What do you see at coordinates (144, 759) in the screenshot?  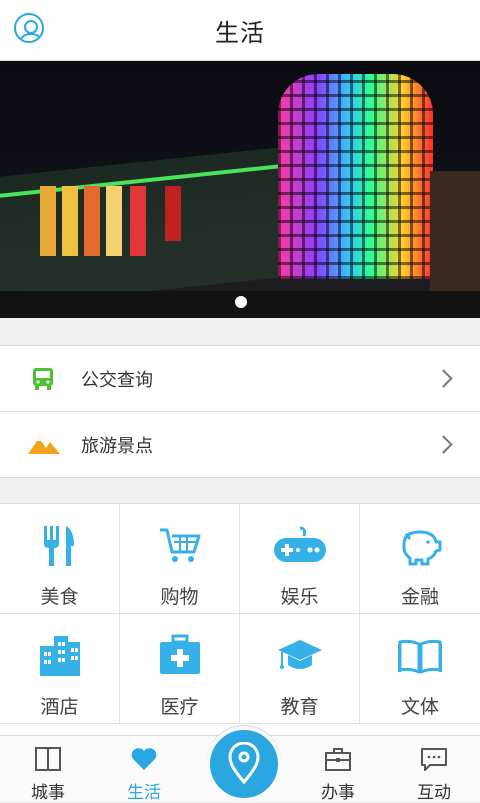 I see `heart-icon` at bounding box center [144, 759].